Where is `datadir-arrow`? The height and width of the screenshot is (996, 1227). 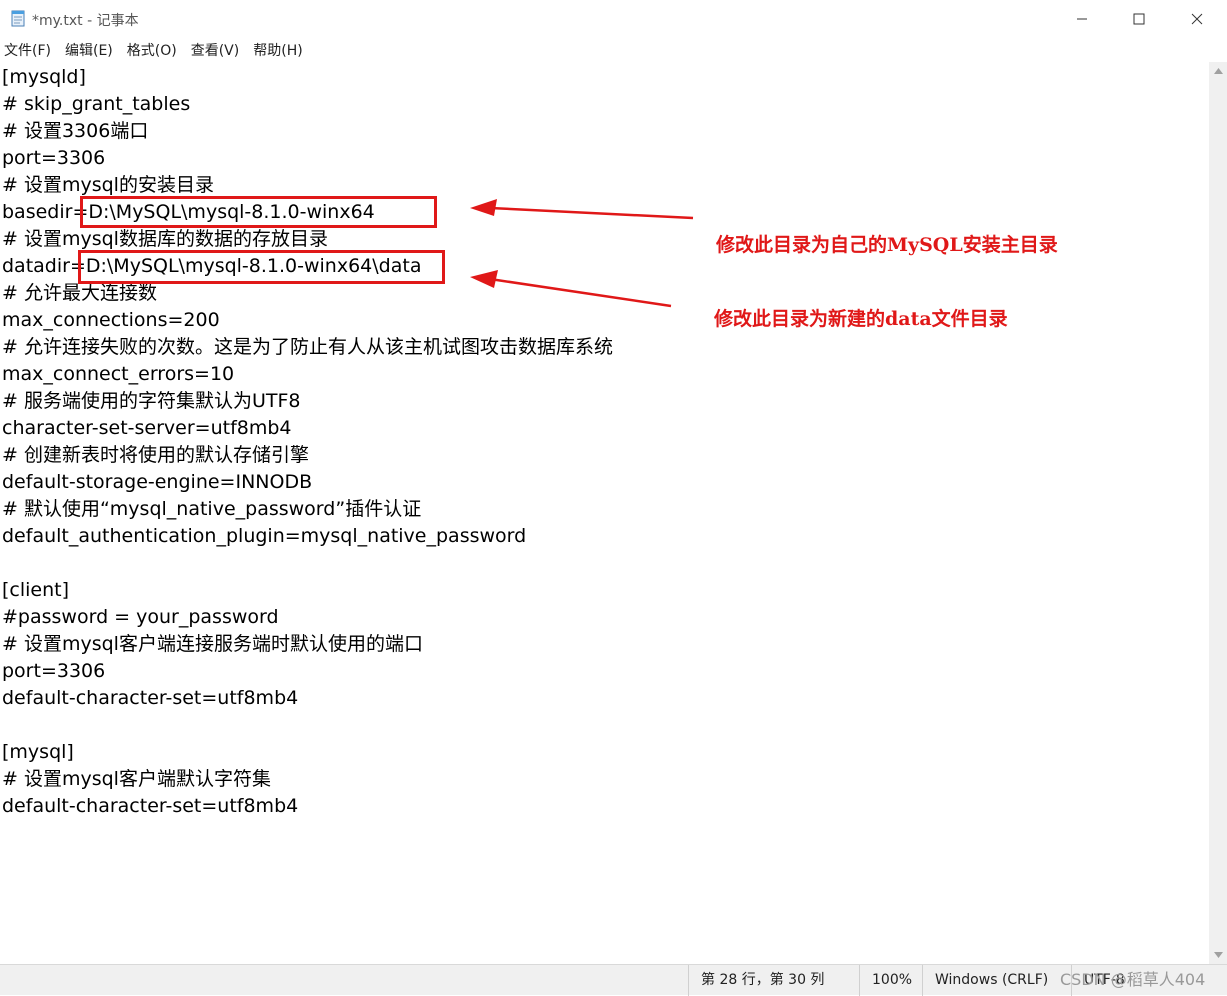 datadir-arrow is located at coordinates (571, 289).